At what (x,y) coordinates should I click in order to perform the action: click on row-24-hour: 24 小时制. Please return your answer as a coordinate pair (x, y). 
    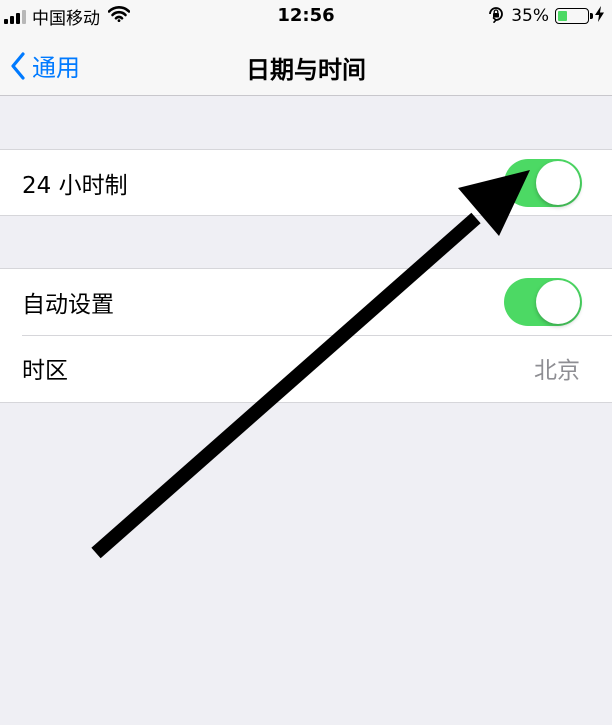
    Looking at the image, I should click on (306, 183).